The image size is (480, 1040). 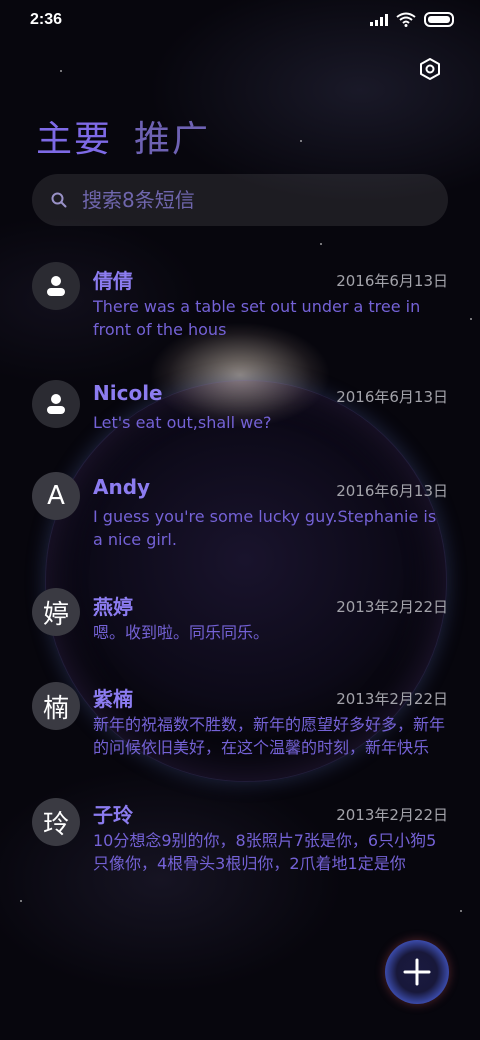 I want to click on message-preview: Let's eat out,shall we?, so click(x=182, y=422).